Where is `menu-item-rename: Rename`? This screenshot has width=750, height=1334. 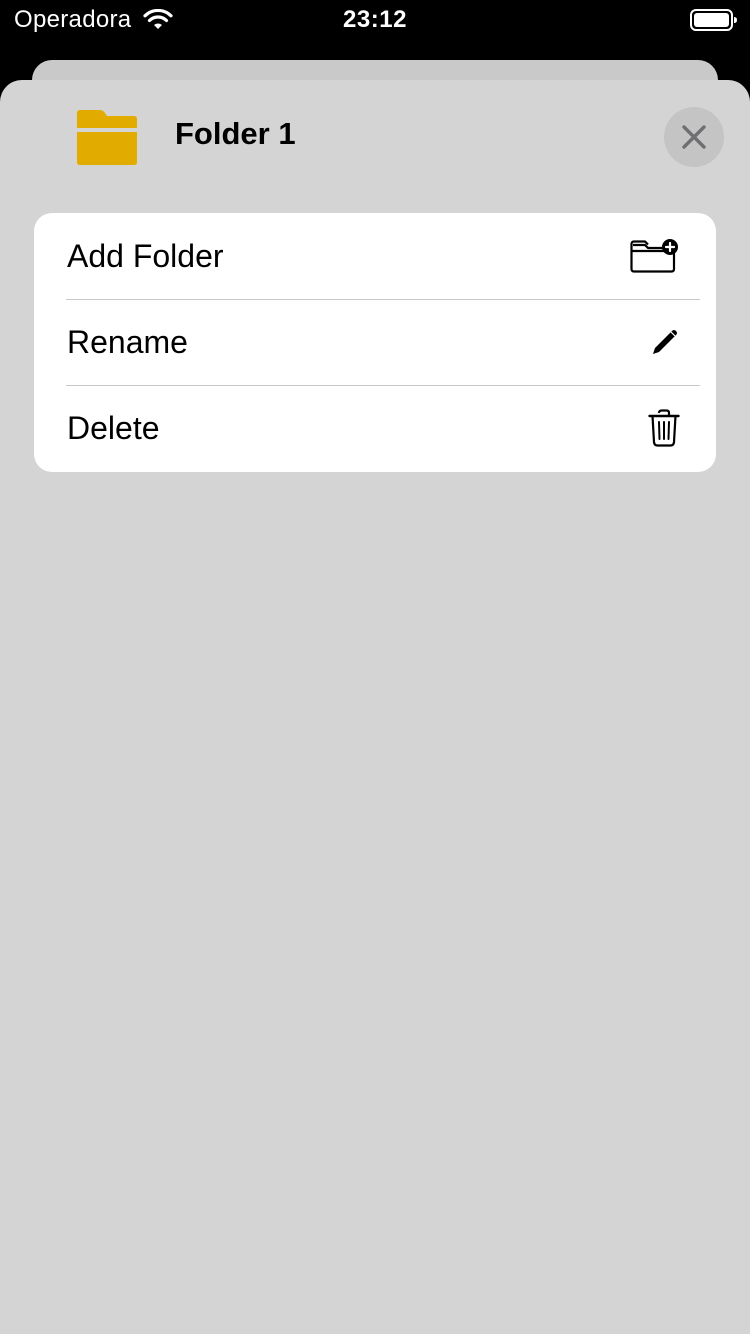 menu-item-rename: Rename is located at coordinates (375, 342).